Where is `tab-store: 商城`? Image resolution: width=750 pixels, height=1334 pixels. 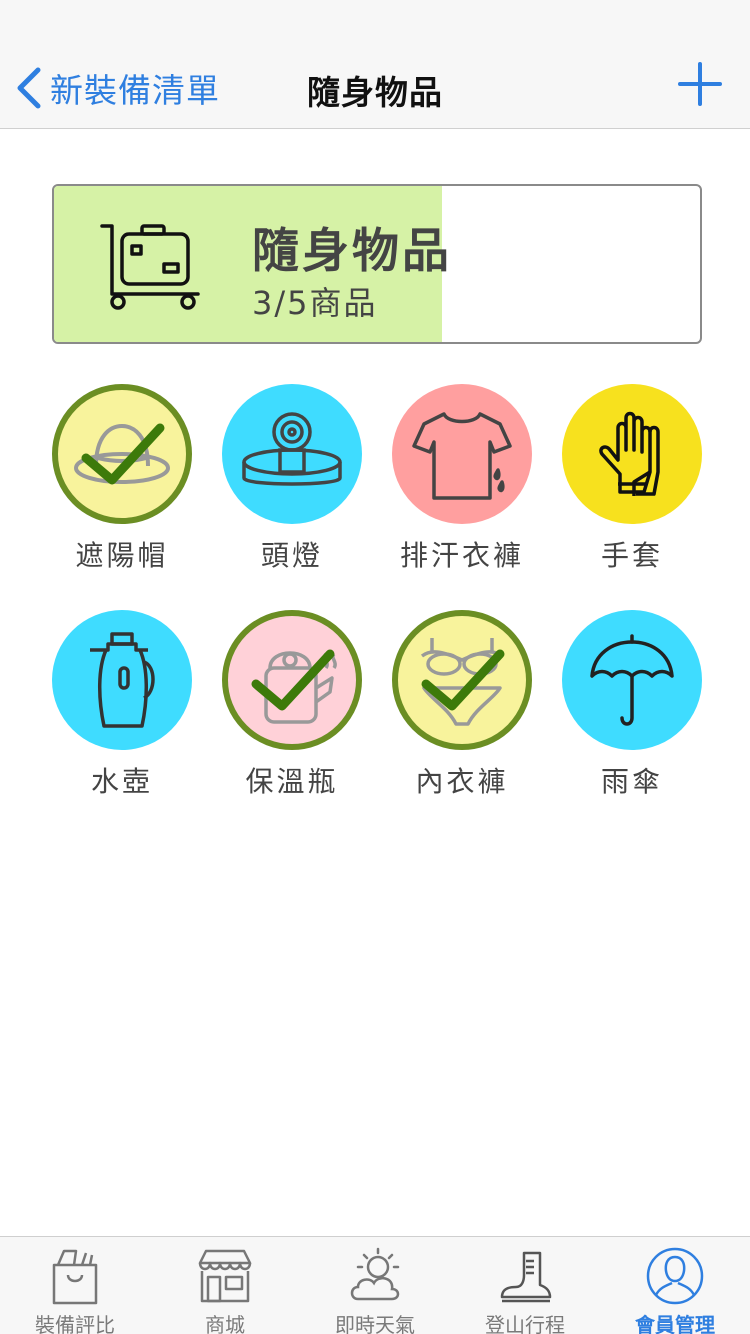 tab-store: 商城 is located at coordinates (225, 1285).